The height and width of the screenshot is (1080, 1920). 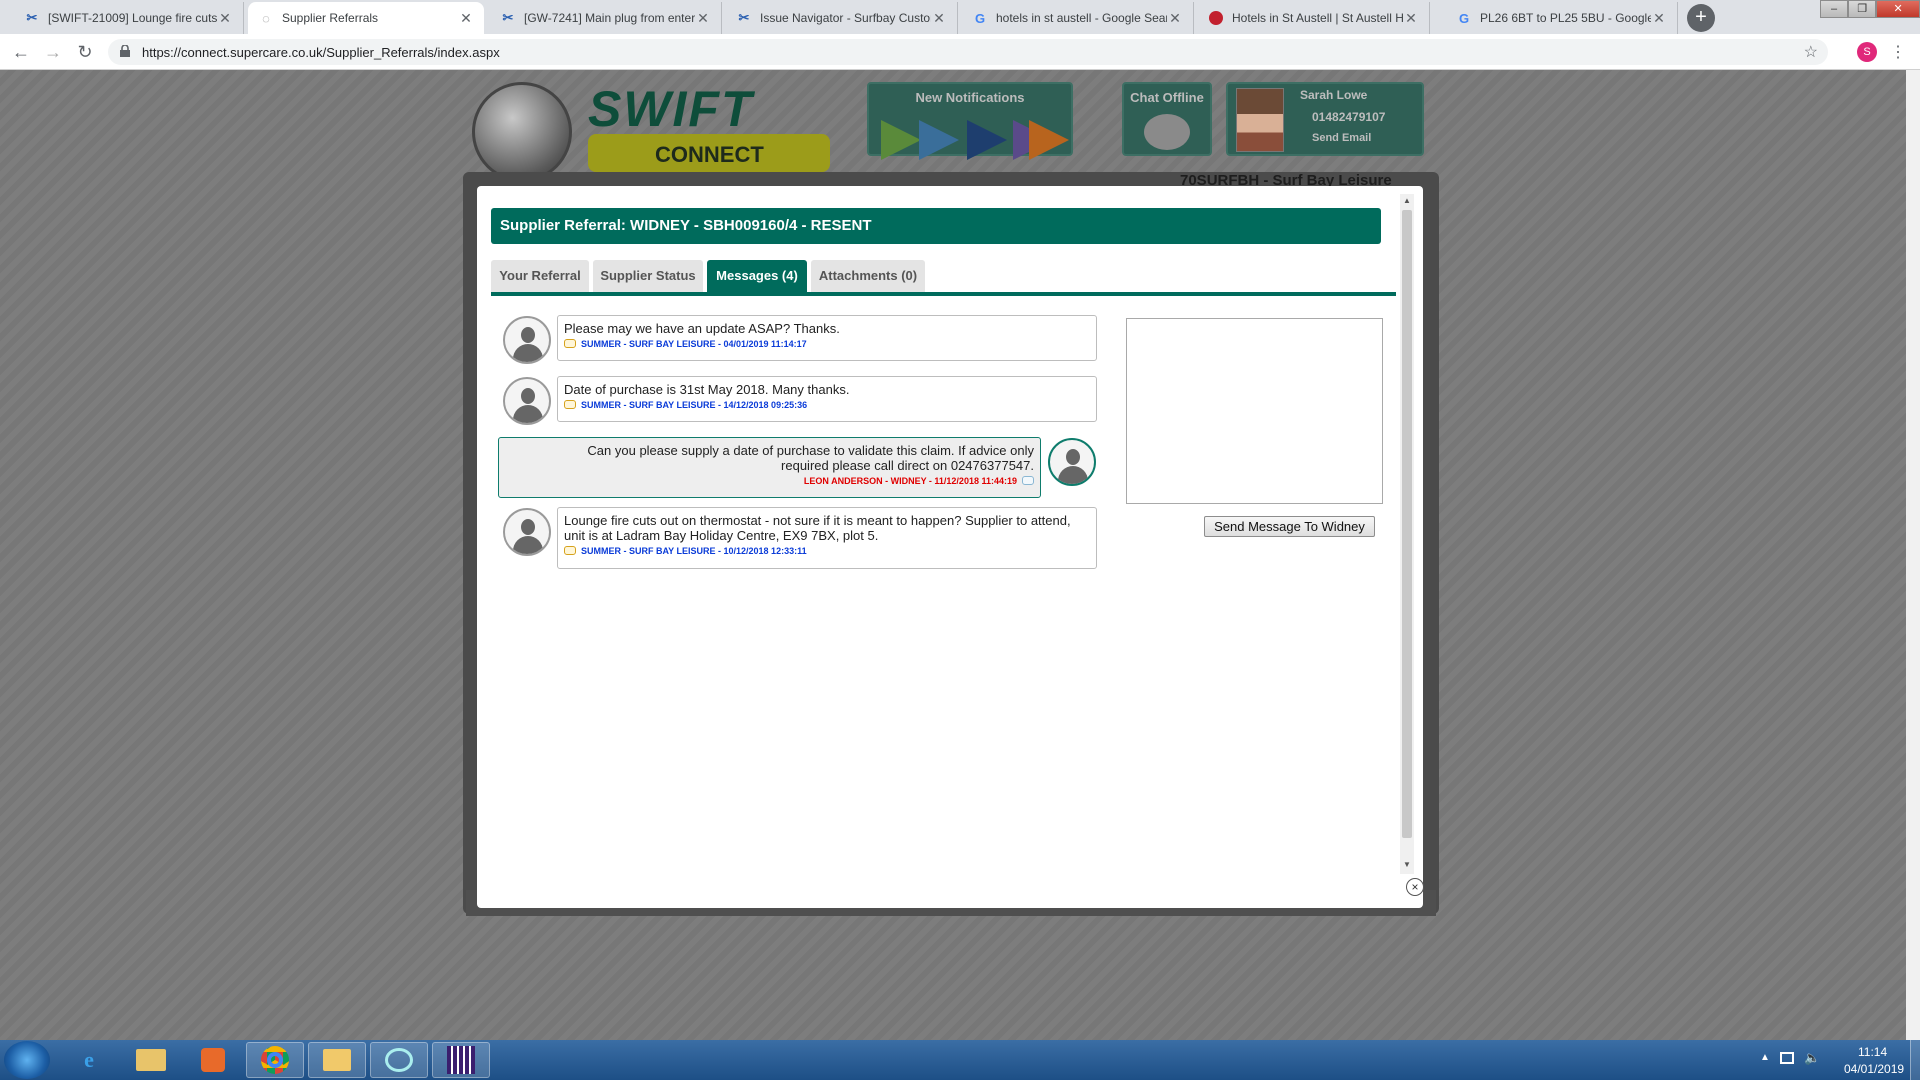 I want to click on google-icon: G, so click(x=980, y=18).